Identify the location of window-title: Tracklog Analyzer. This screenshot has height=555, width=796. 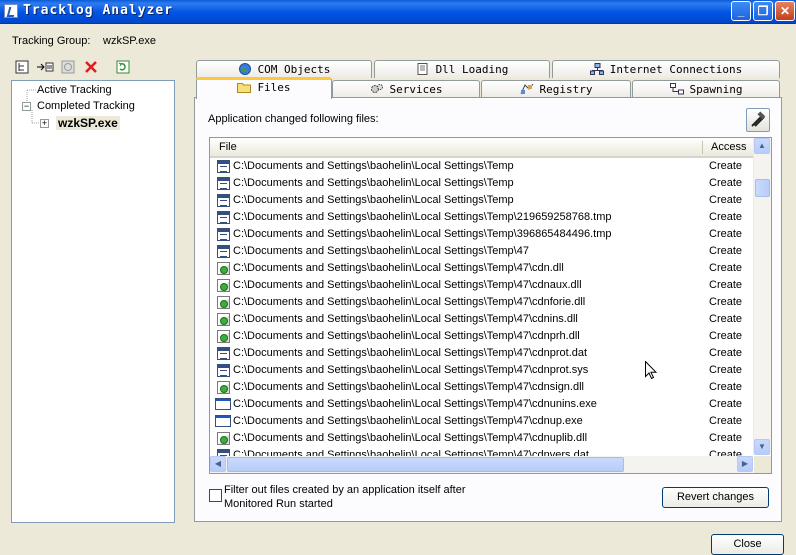
(98, 10).